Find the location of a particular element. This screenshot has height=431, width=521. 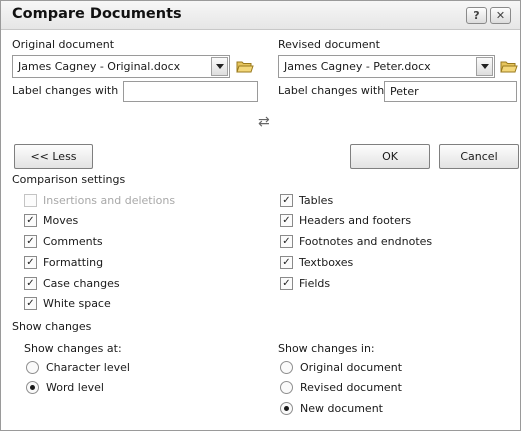

radio-label: Character level is located at coordinates (88, 367).